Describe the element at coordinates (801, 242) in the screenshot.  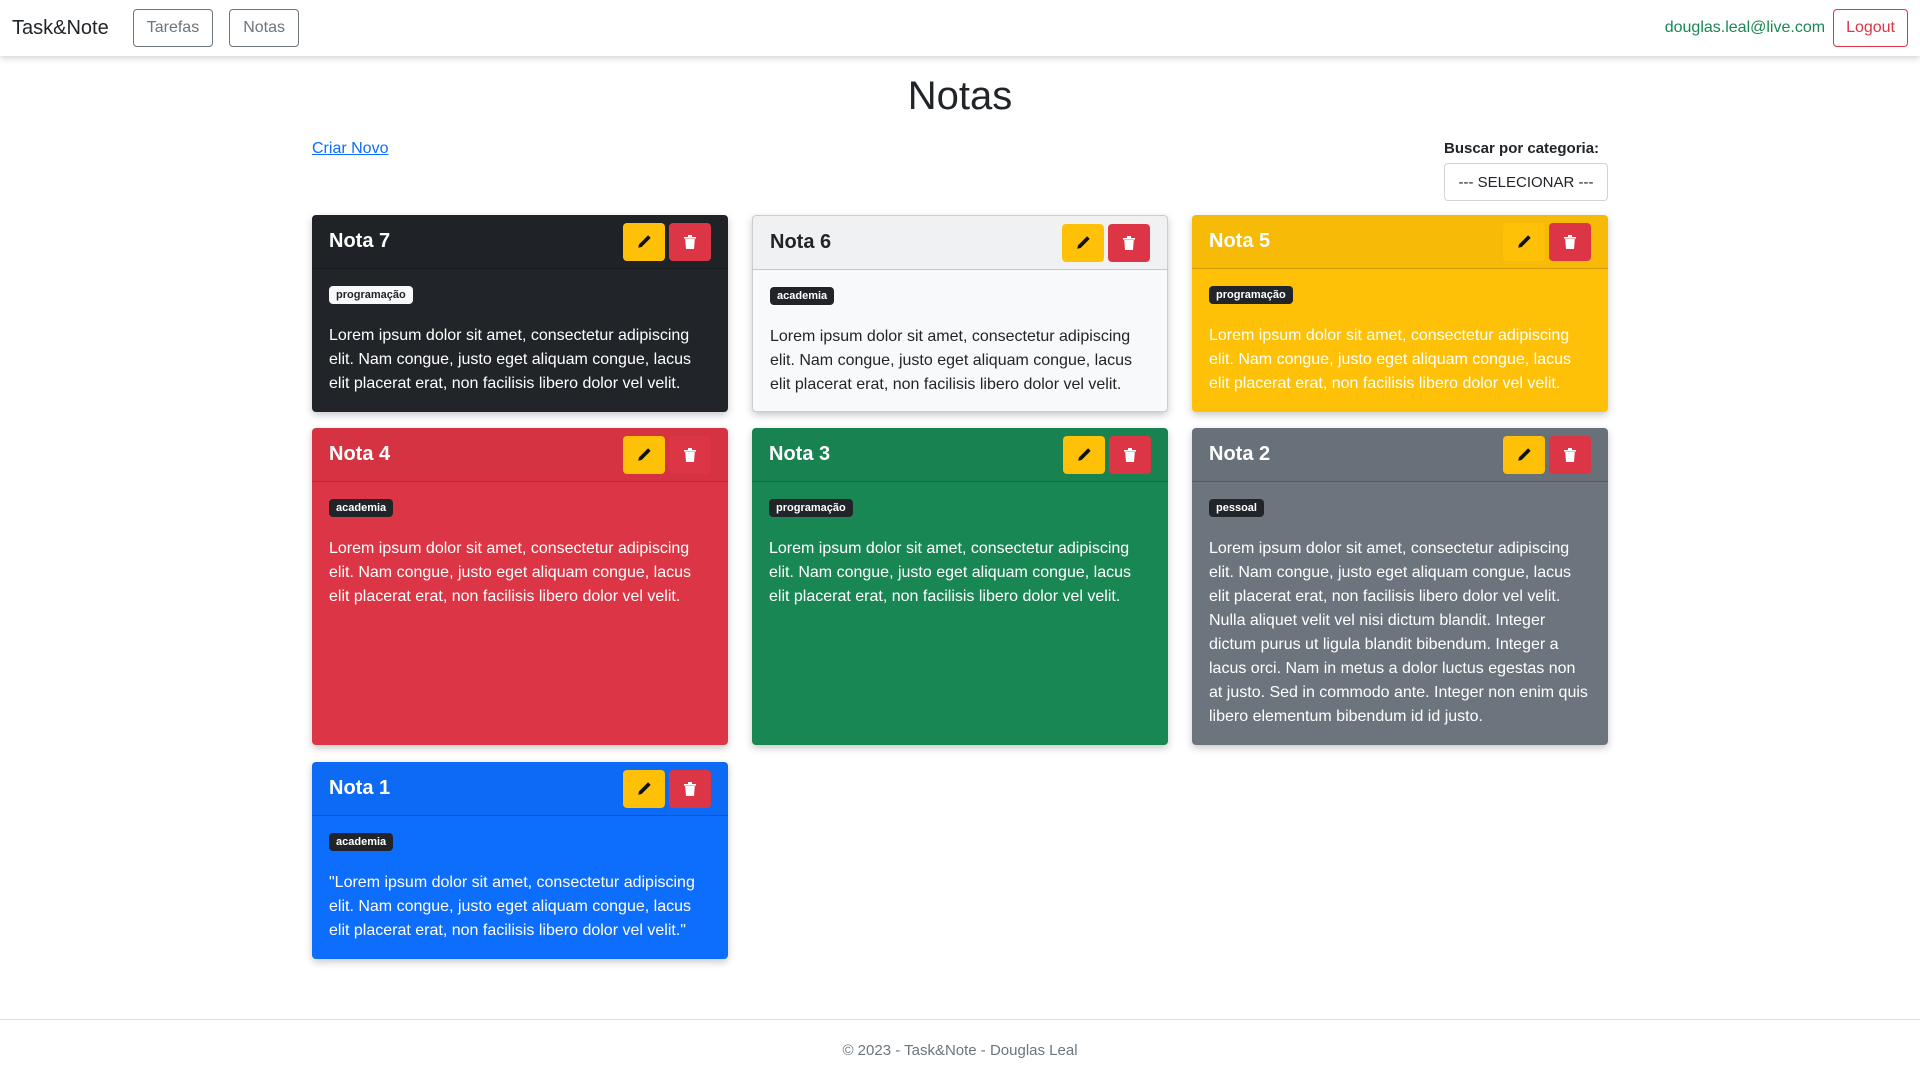
I see `note-title: Nota 6` at that location.